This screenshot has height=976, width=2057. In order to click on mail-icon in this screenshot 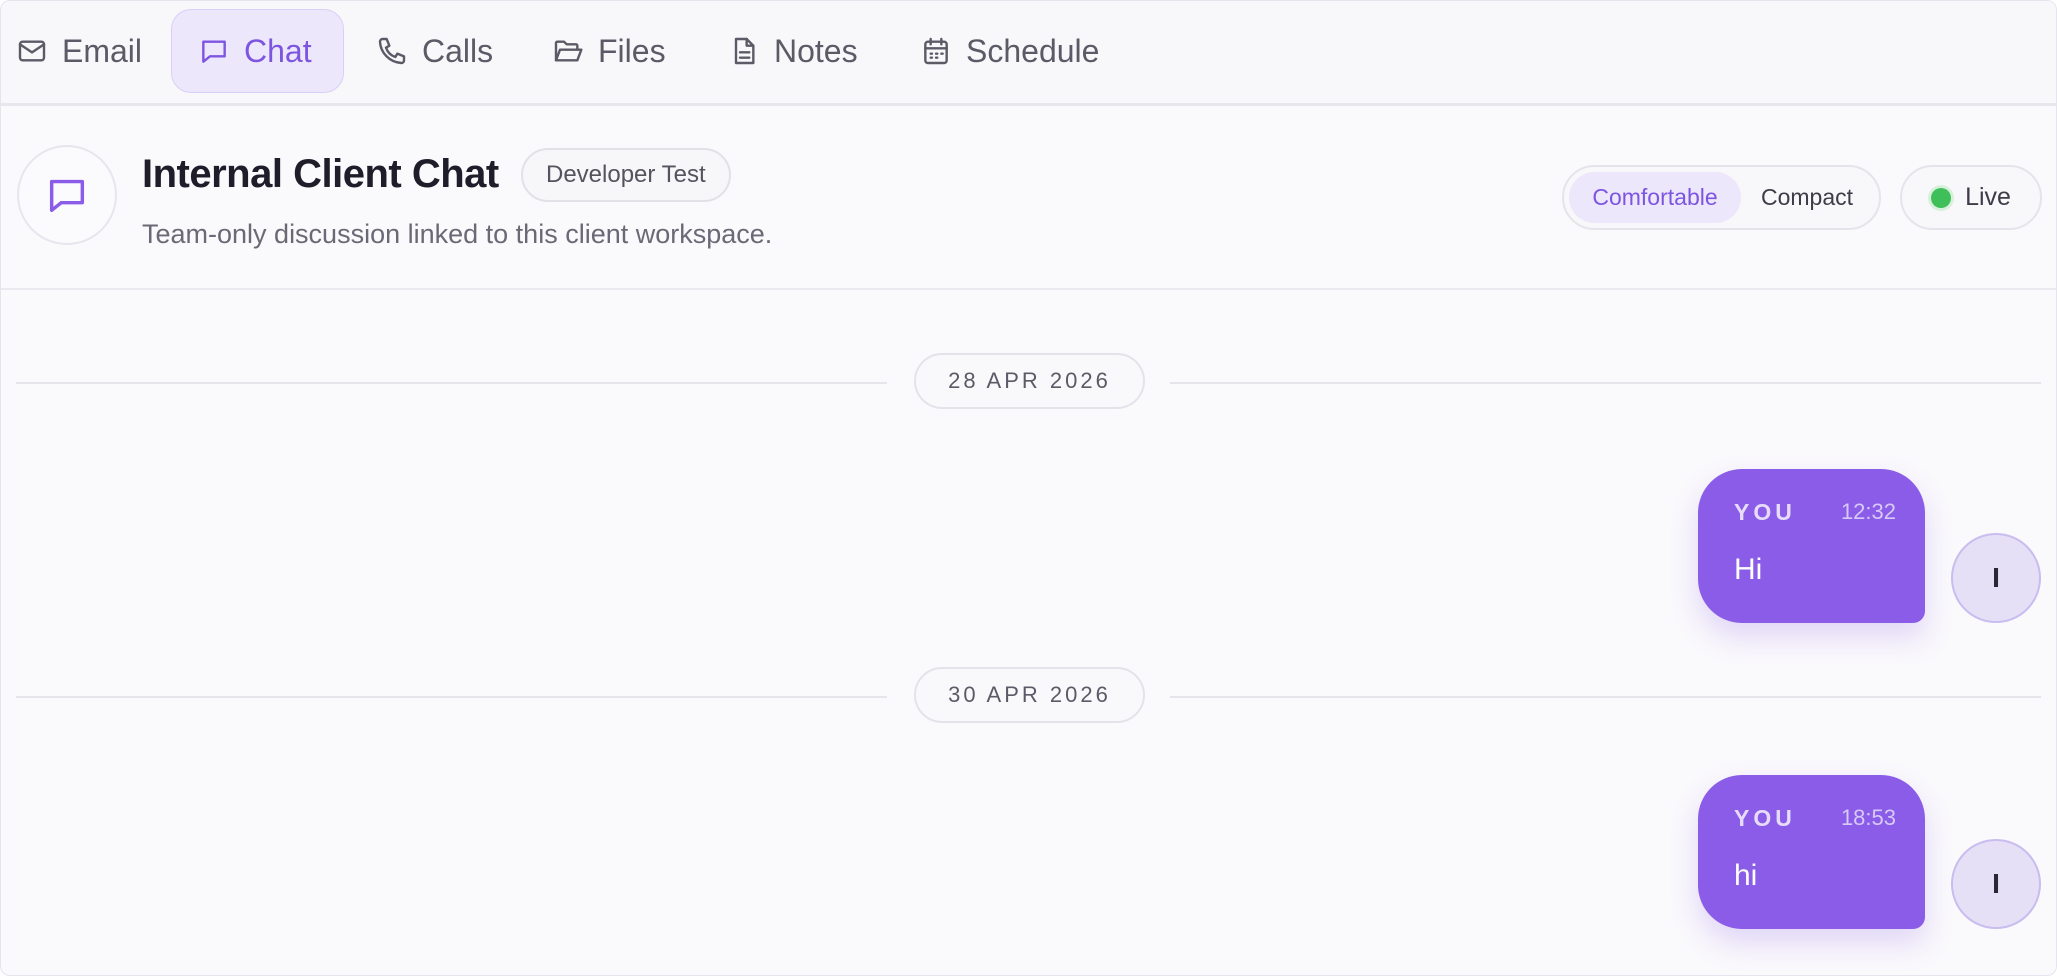, I will do `click(32, 51)`.